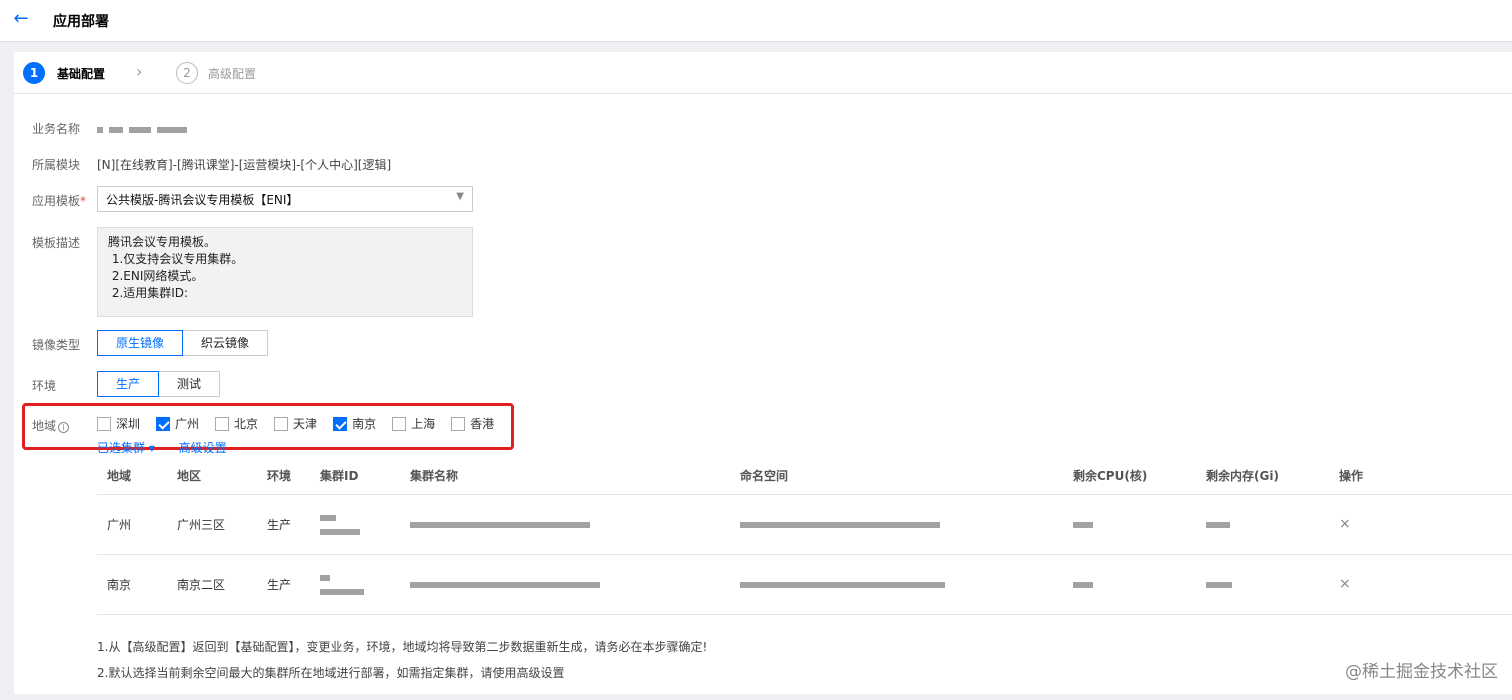 The width and height of the screenshot is (1512, 700). What do you see at coordinates (81, 73) in the screenshot?
I see `step-1-label: 基础配置` at bounding box center [81, 73].